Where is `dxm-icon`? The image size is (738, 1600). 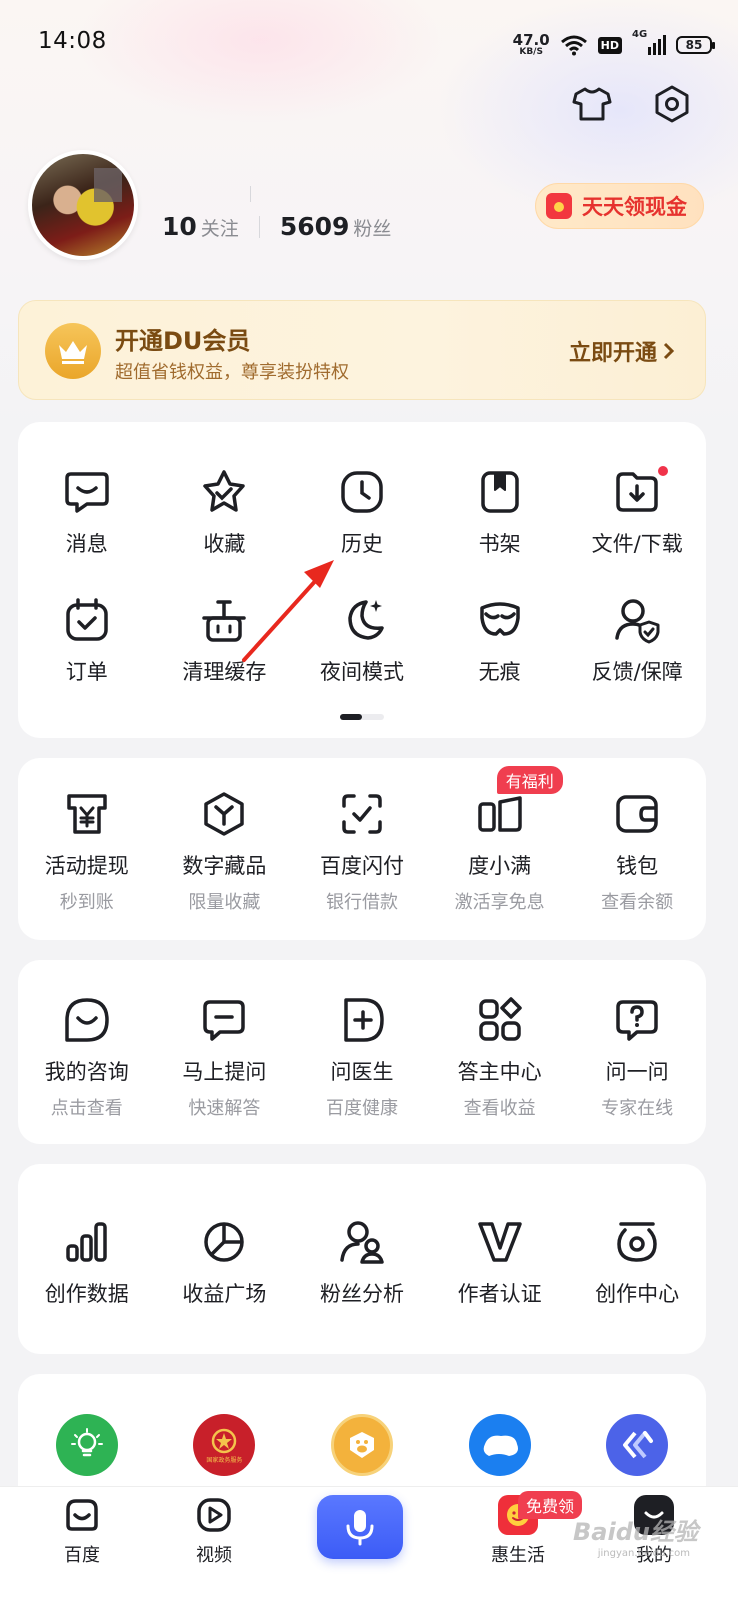 dxm-icon is located at coordinates (500, 814).